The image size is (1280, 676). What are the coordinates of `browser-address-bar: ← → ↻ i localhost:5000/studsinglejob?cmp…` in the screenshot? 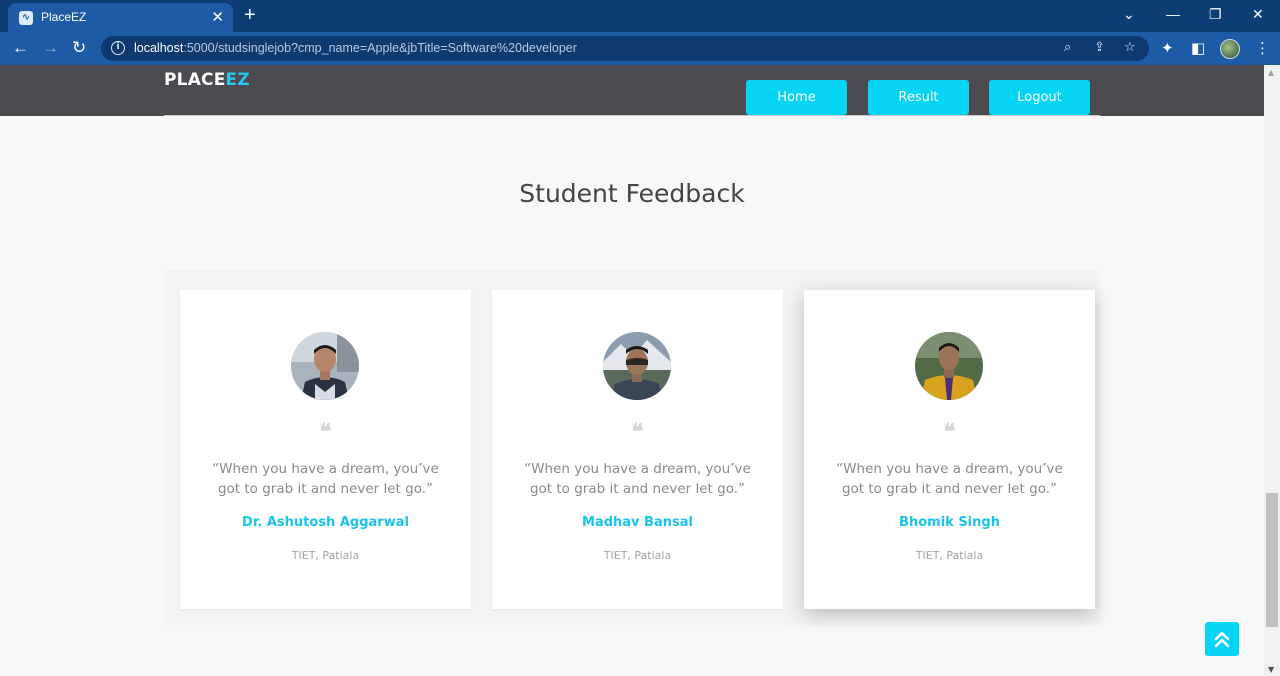 It's located at (640, 48).